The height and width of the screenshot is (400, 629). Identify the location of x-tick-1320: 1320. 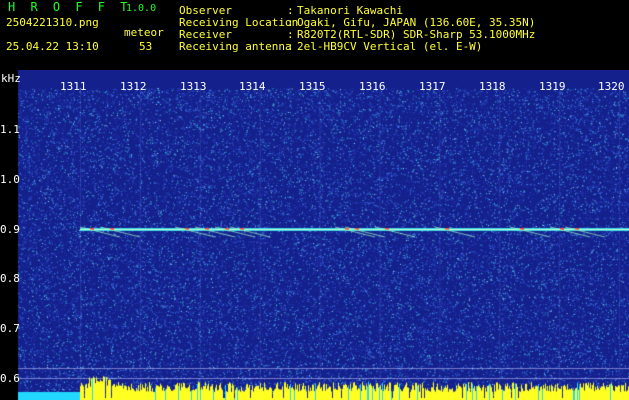
(611, 86).